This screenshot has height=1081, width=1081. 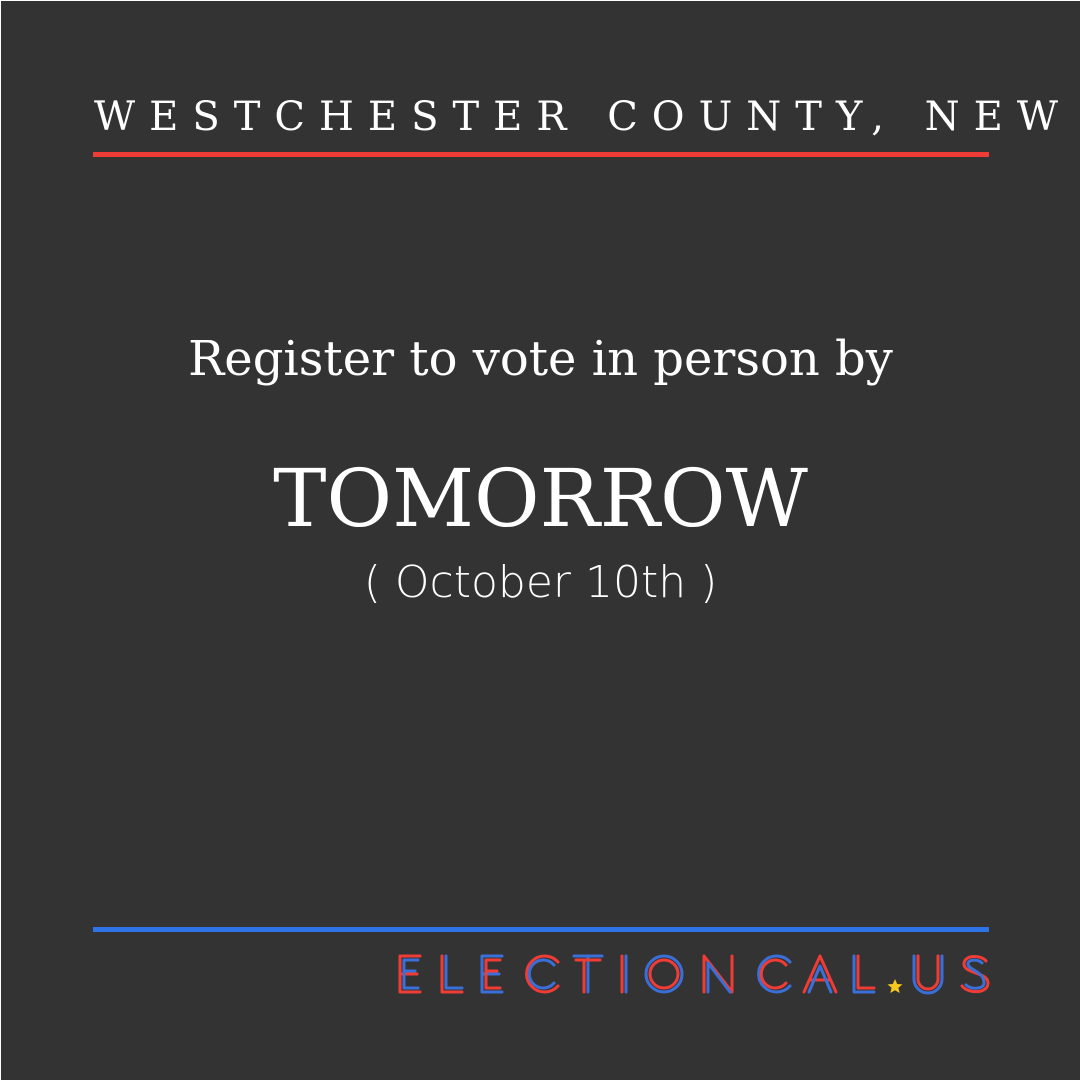 I want to click on electioncal-logo, so click(x=694, y=976).